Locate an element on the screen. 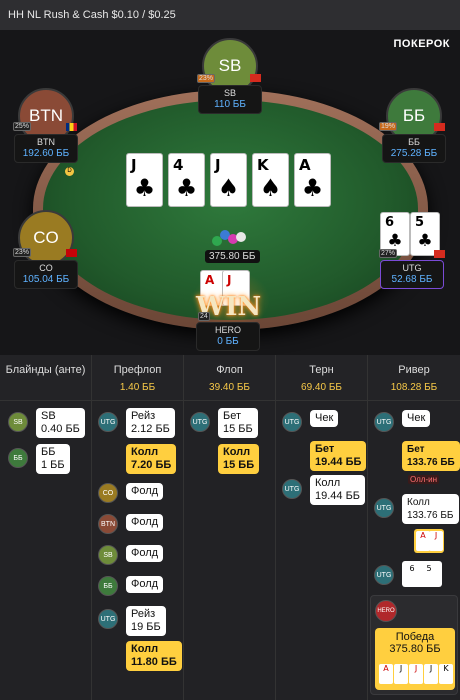 This screenshot has height=700, width=460. hero-action-bubble: Колл 7.20 ББ is located at coordinates (151, 459).